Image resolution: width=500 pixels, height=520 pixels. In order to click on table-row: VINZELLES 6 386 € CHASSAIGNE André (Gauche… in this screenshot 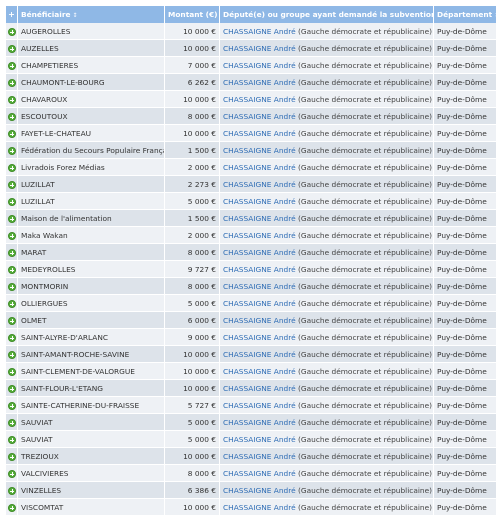, I will do `click(251, 490)`.